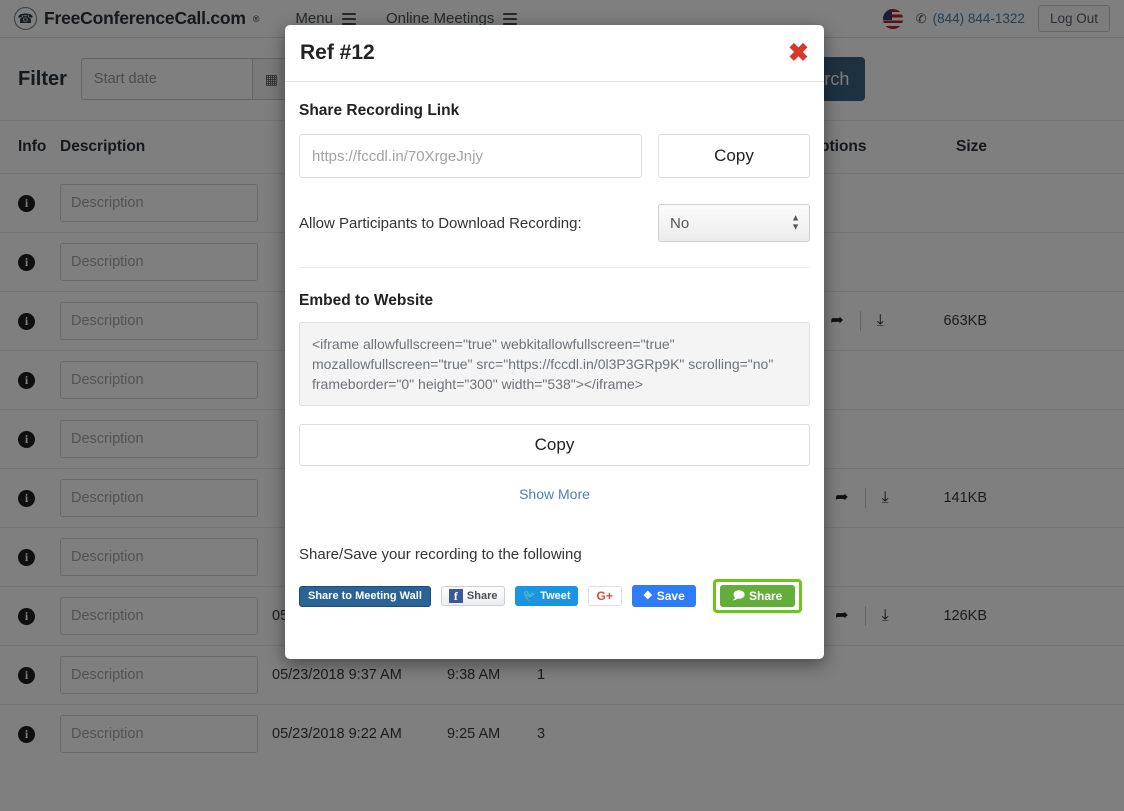 The width and height of the screenshot is (1124, 811). Describe the element at coordinates (337, 52) in the screenshot. I see `modal-title: Ref #12` at that location.